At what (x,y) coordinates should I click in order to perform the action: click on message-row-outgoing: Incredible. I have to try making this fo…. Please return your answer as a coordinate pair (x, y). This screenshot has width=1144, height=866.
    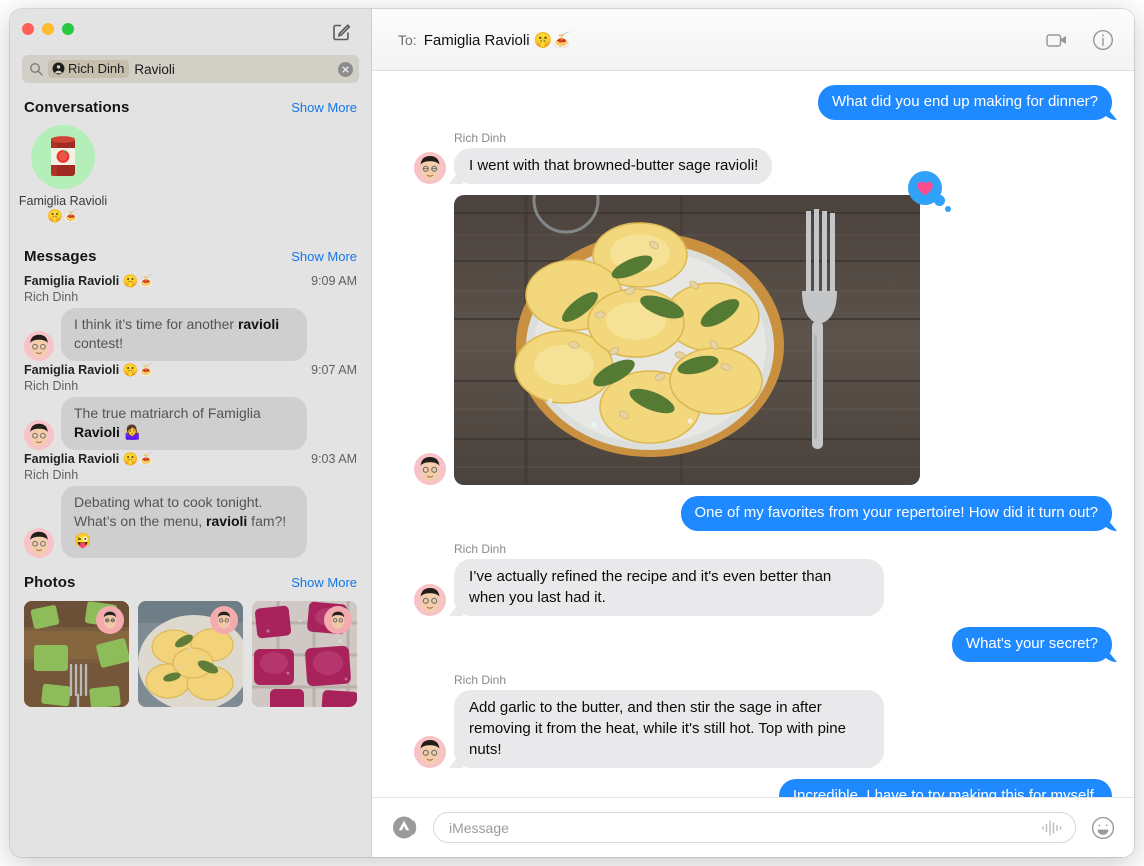
    Looking at the image, I should click on (753, 788).